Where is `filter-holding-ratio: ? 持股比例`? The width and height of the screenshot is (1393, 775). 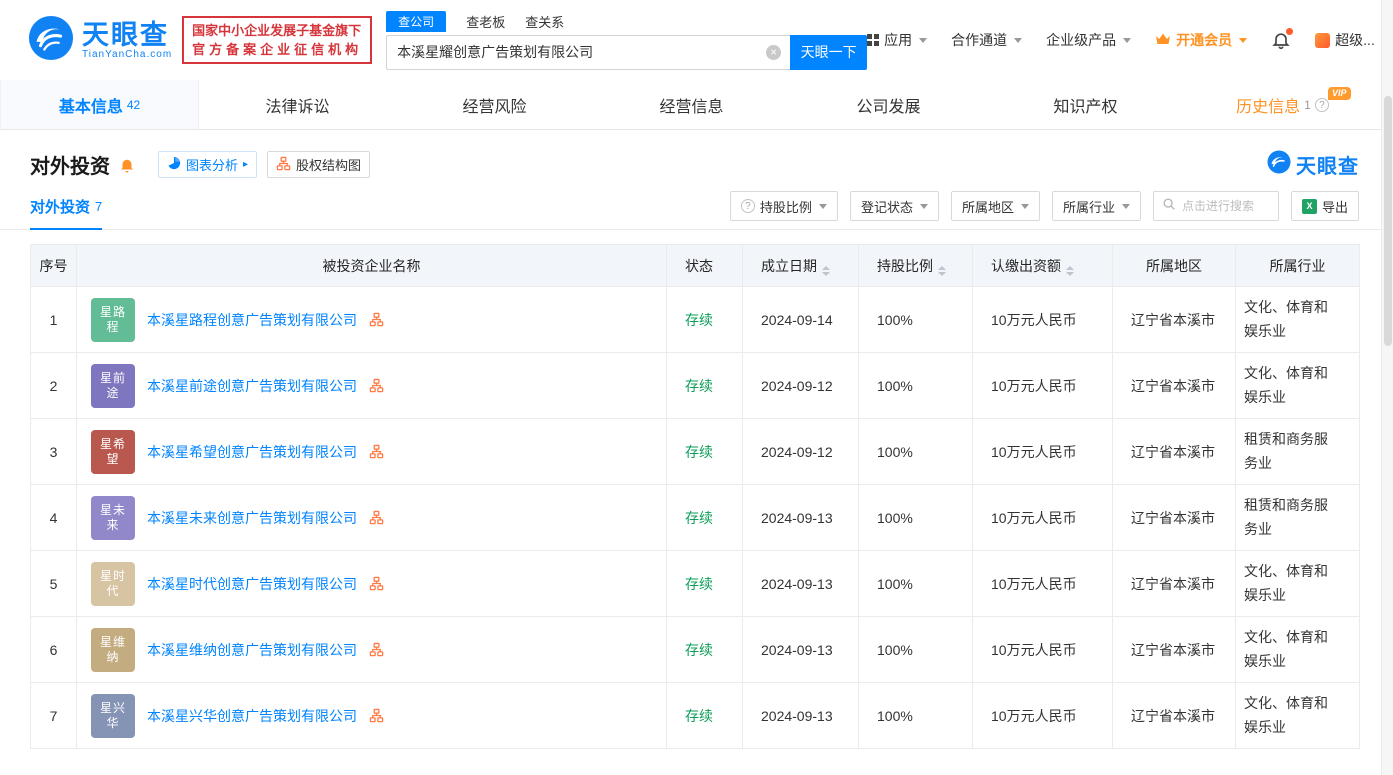 filter-holding-ratio: ? 持股比例 is located at coordinates (783, 206).